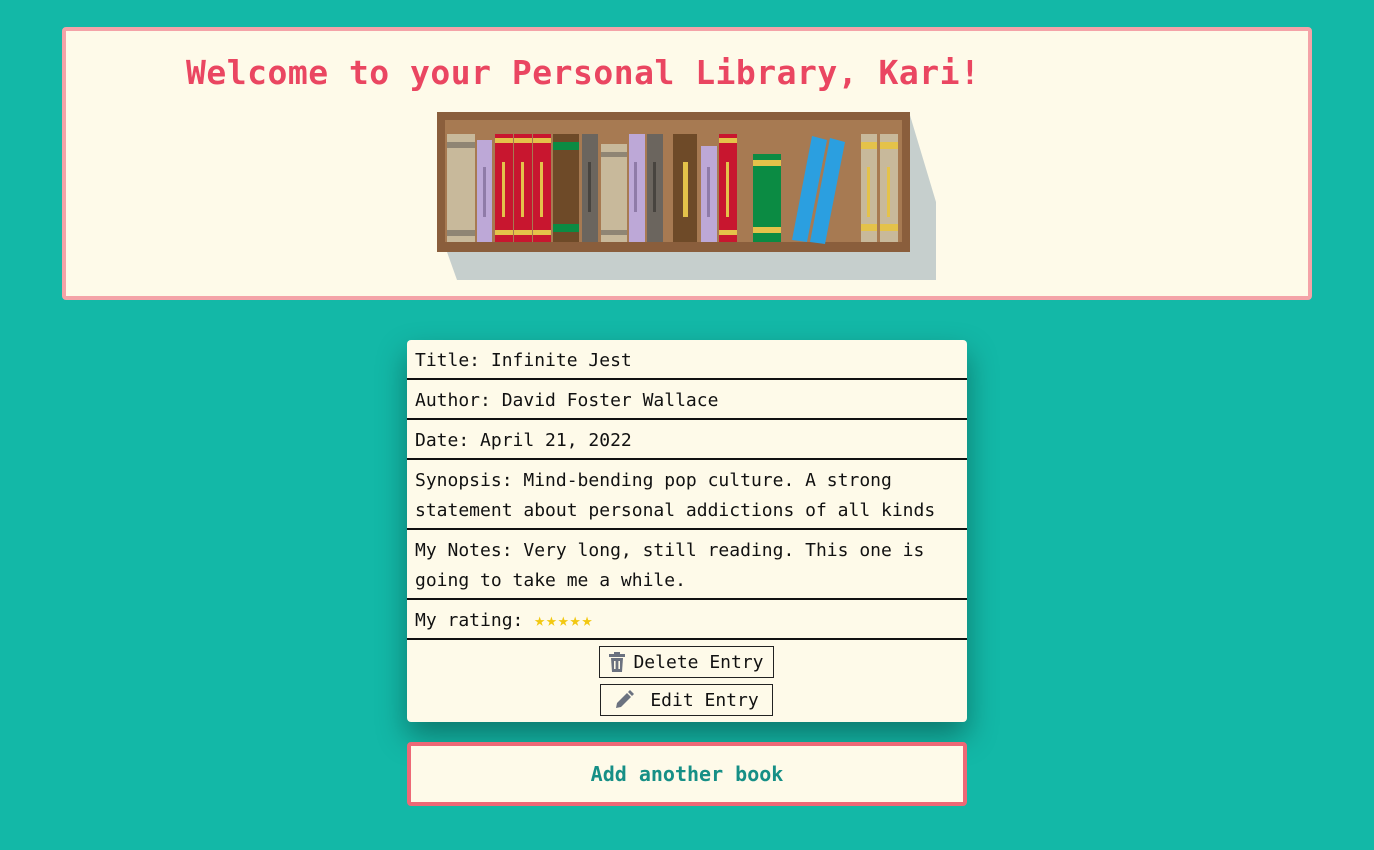  I want to click on page-title: Welcome to your Personal Library, Kari!, so click(583, 72).